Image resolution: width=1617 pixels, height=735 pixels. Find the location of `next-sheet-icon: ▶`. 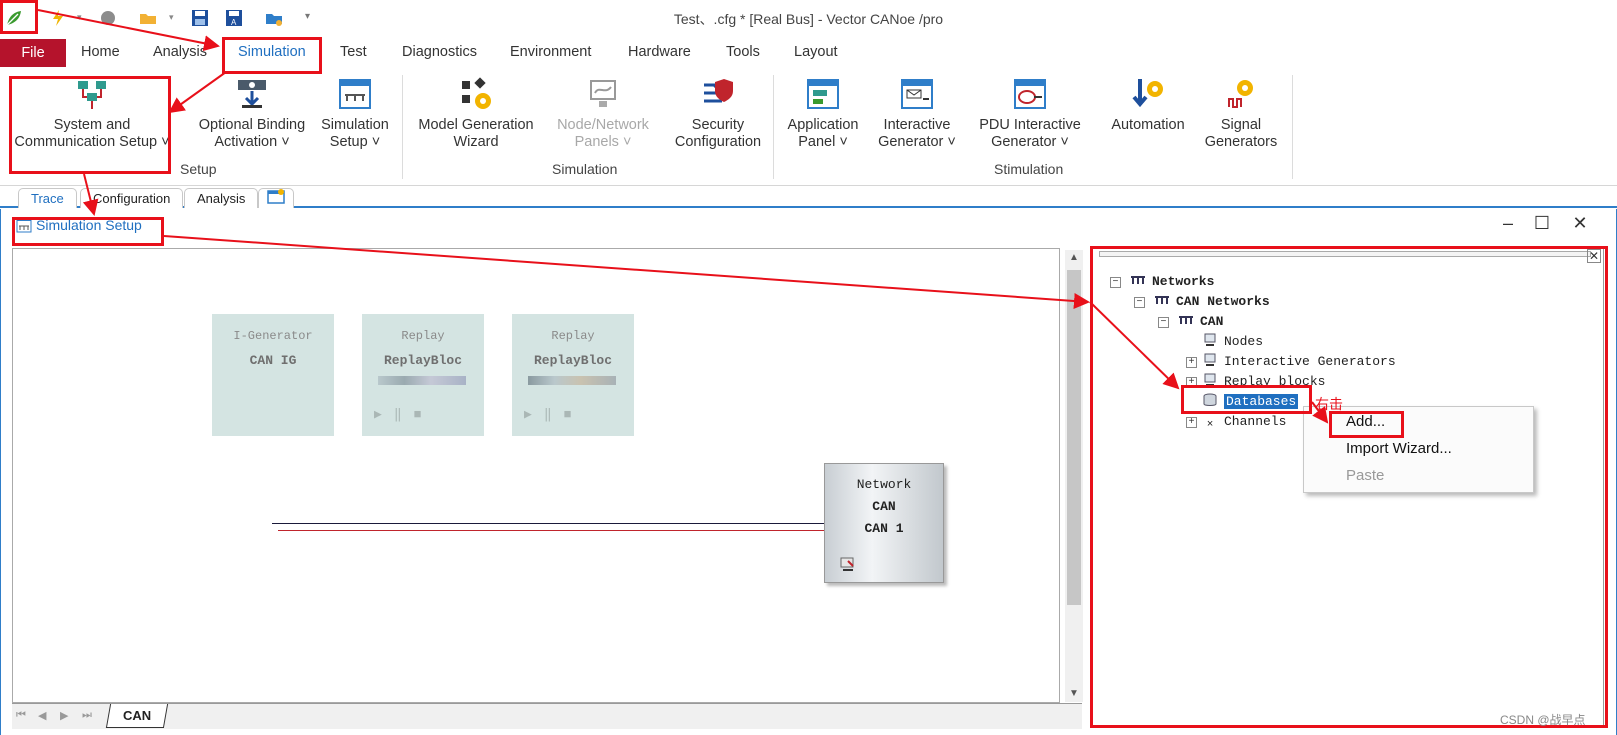

next-sheet-icon: ▶ is located at coordinates (64, 715).